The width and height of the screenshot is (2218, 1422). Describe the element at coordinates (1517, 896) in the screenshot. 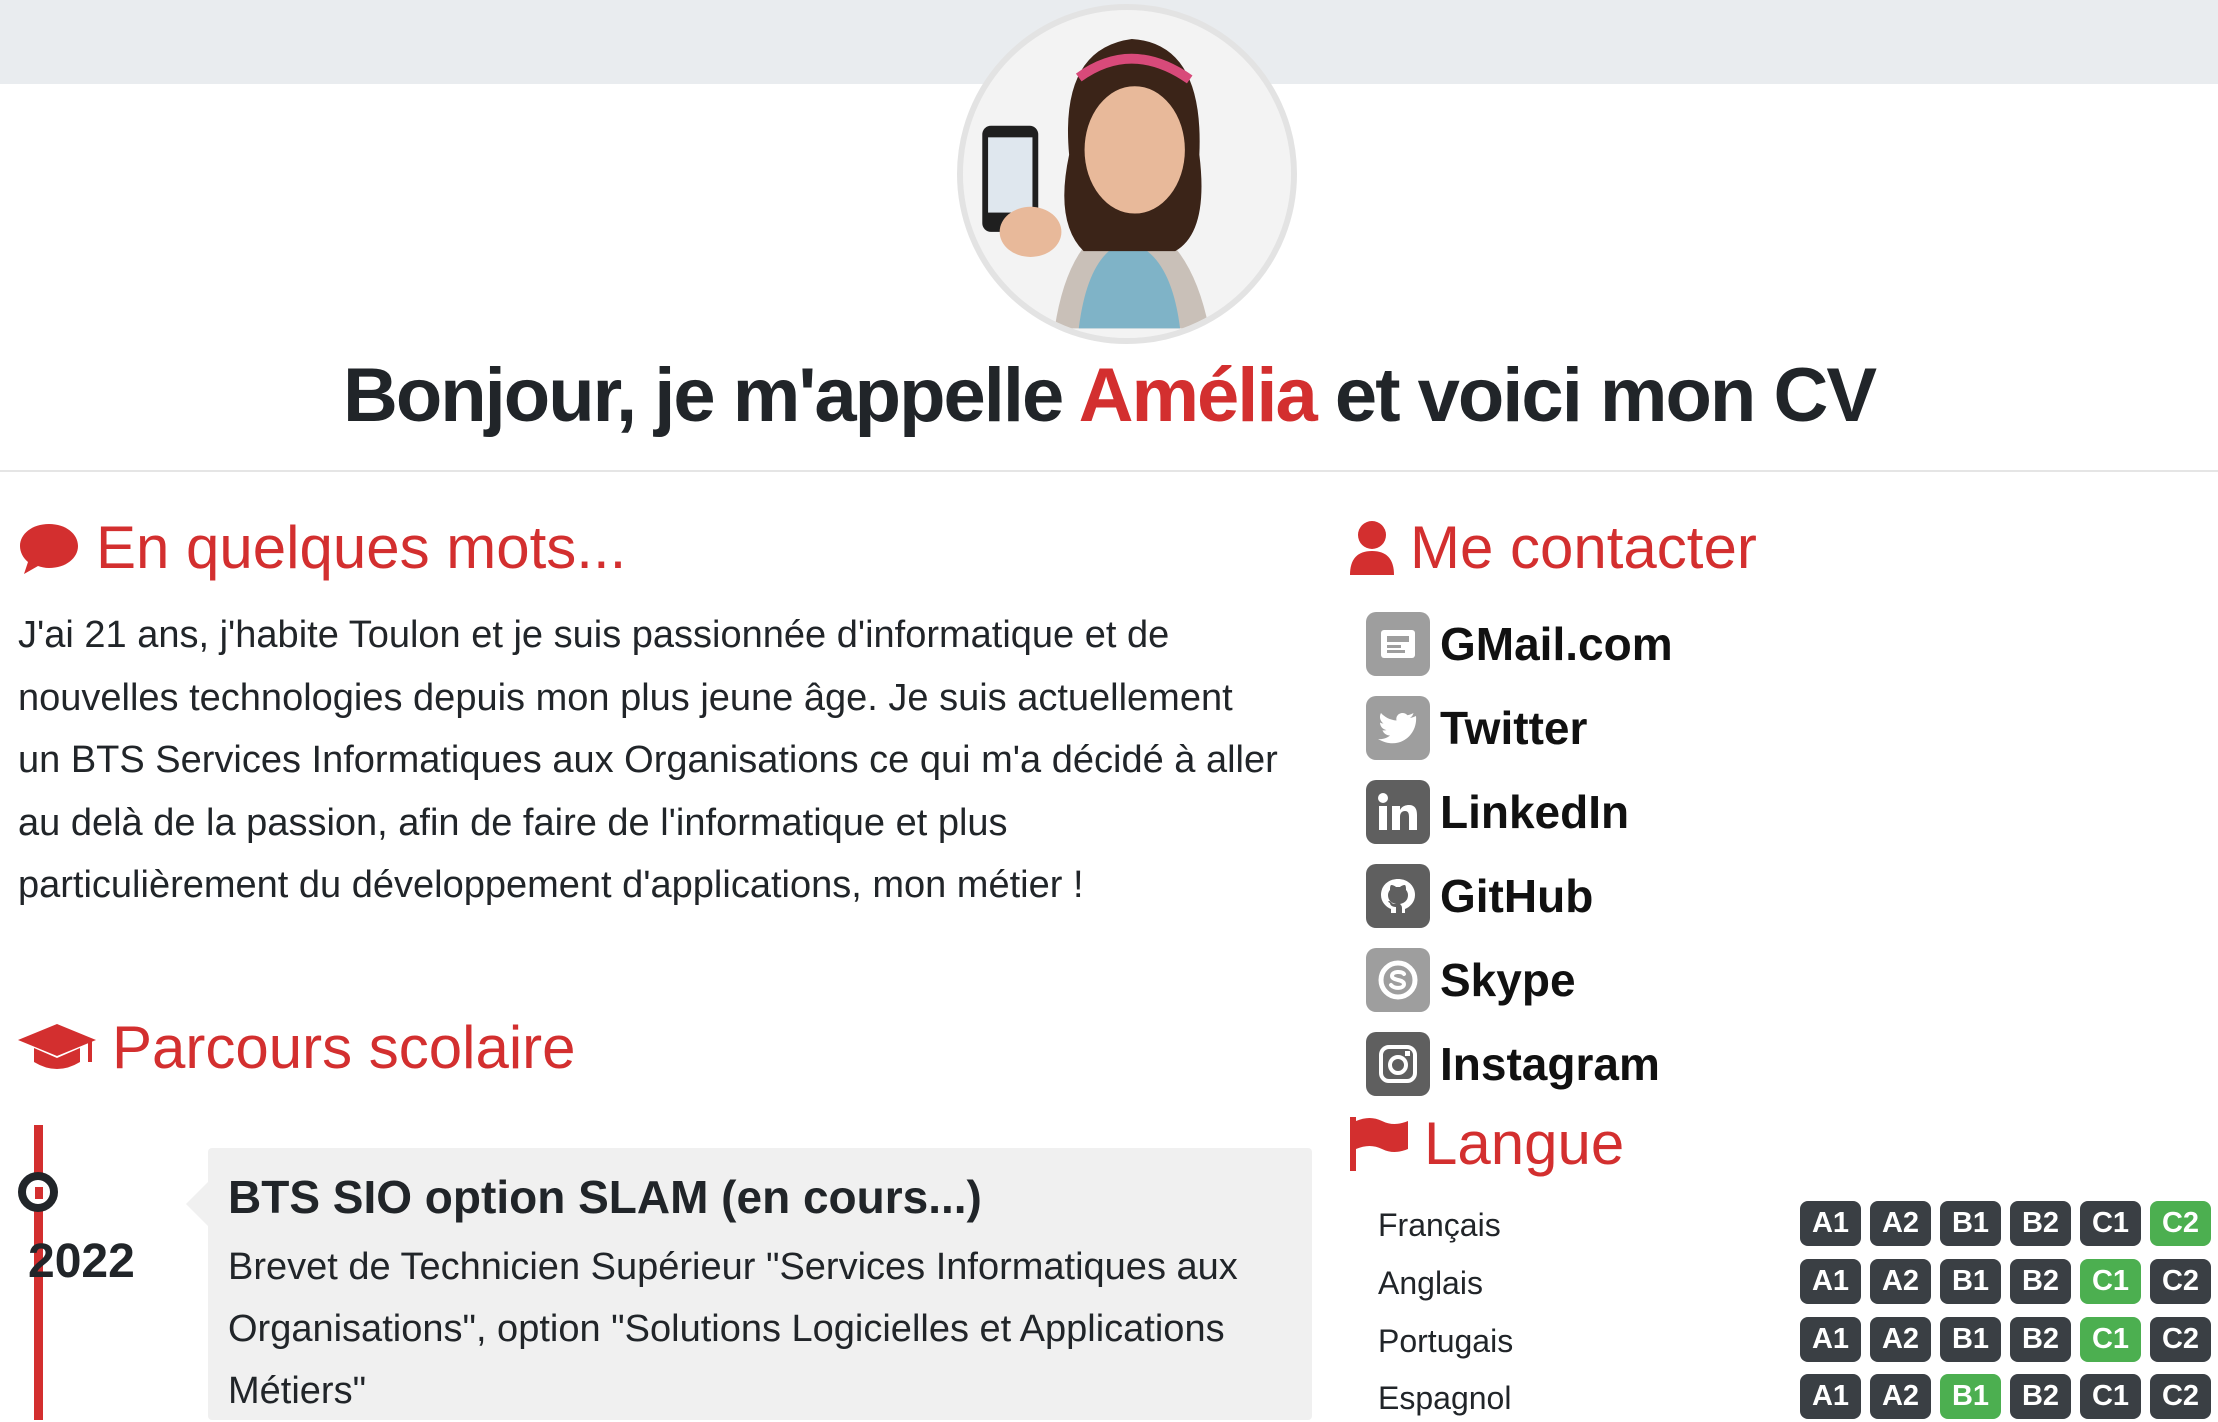

I see `contact-label: GitHub` at that location.